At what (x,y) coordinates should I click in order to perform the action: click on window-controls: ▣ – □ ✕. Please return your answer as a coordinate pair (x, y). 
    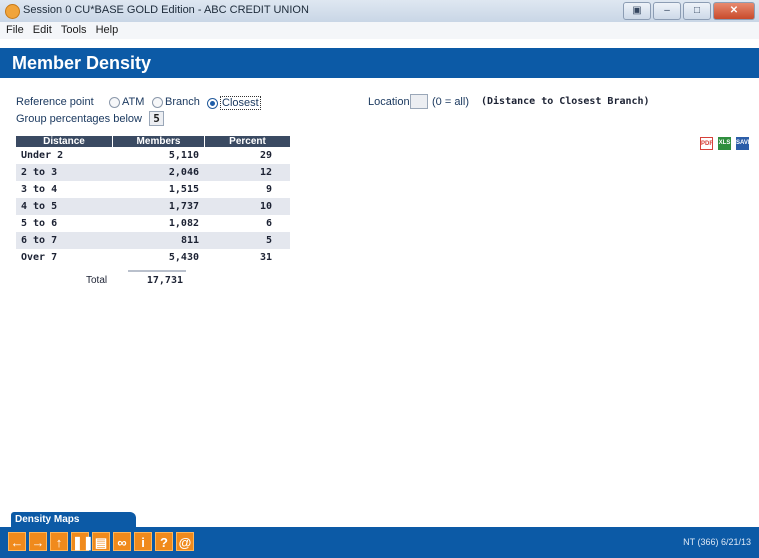
    Looking at the image, I should click on (689, 11).